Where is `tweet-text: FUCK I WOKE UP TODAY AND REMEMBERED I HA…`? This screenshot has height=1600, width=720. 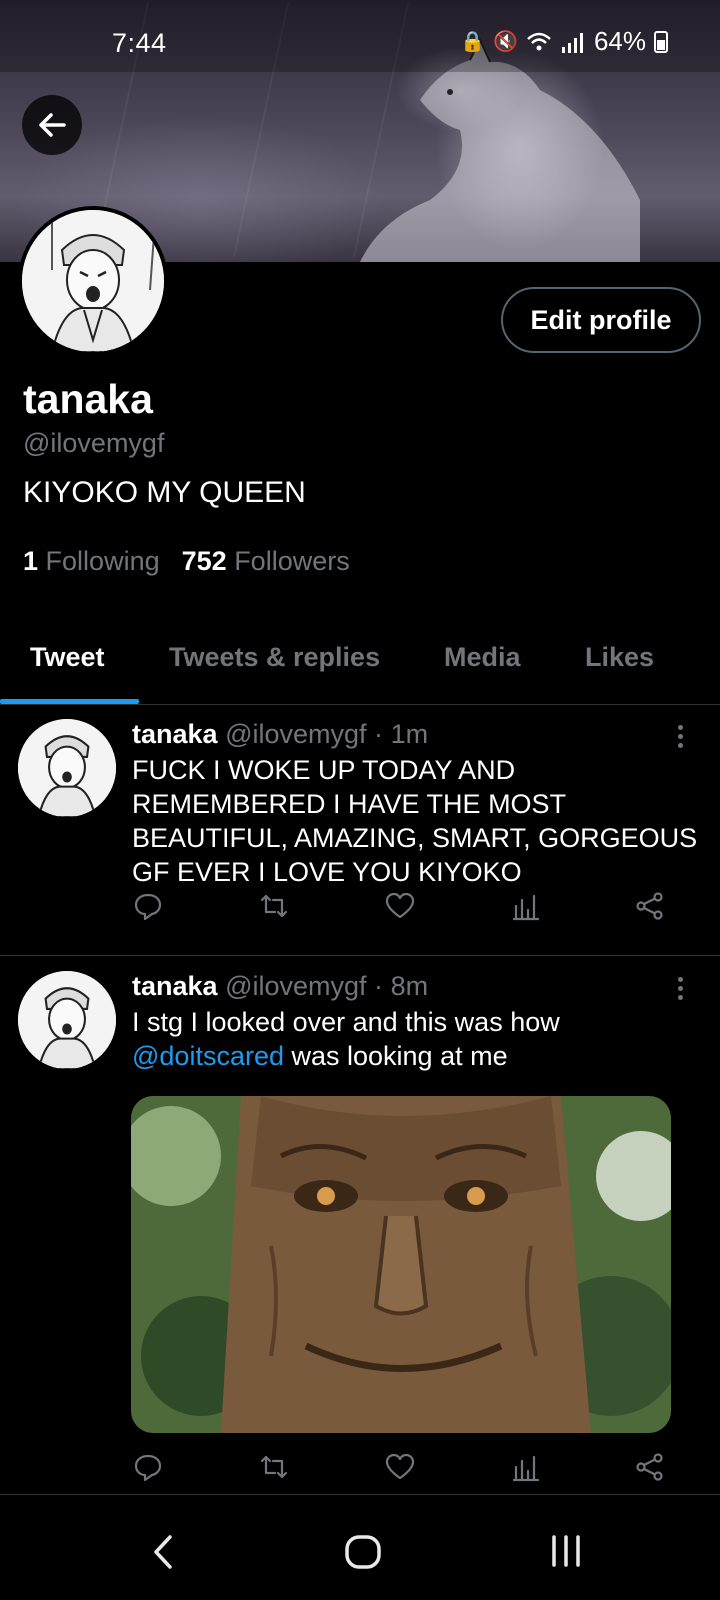
tweet-text: FUCK I WOKE UP TODAY AND REMEMBERED I HA… is located at coordinates (415, 821).